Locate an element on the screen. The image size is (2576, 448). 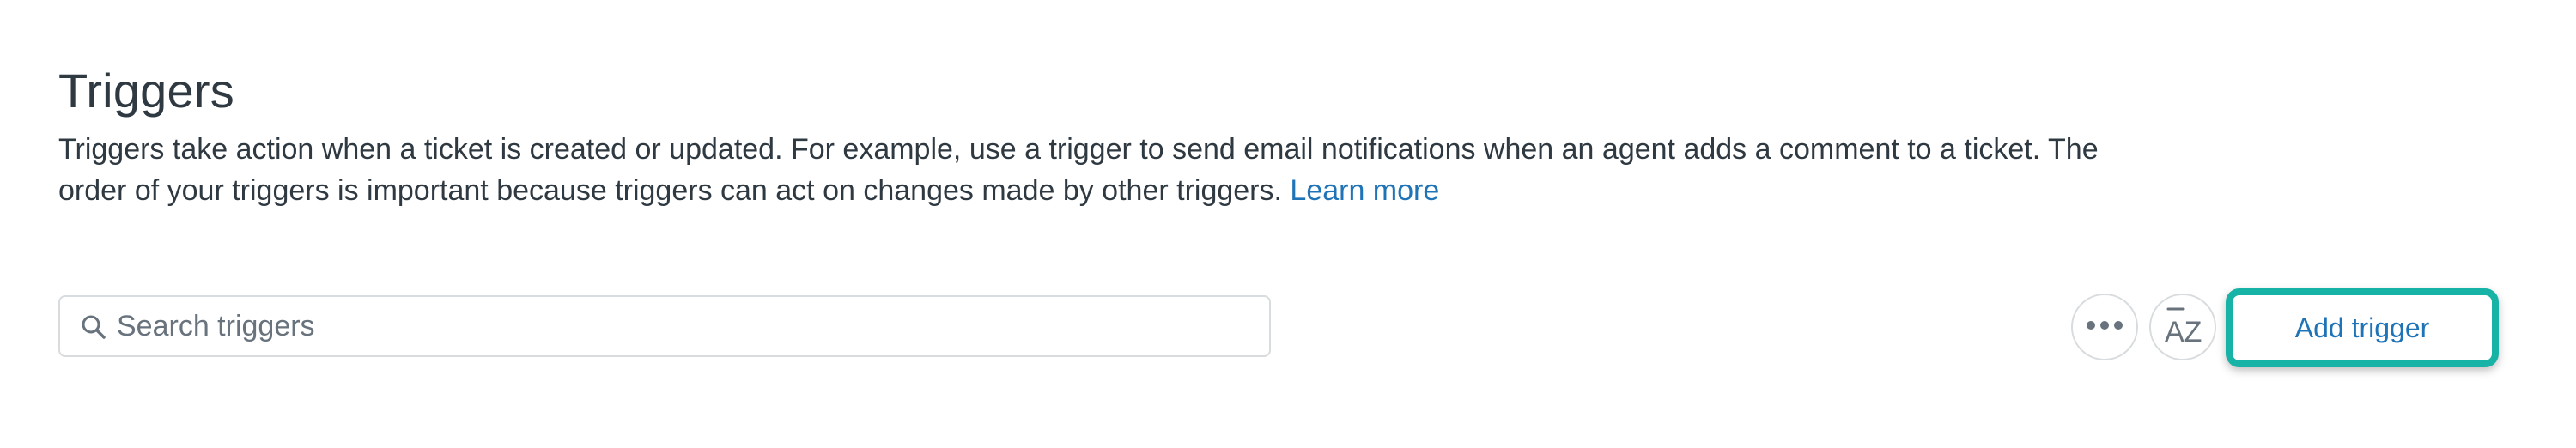
add-trigger-highlight: Add trigger is located at coordinates (2362, 327).